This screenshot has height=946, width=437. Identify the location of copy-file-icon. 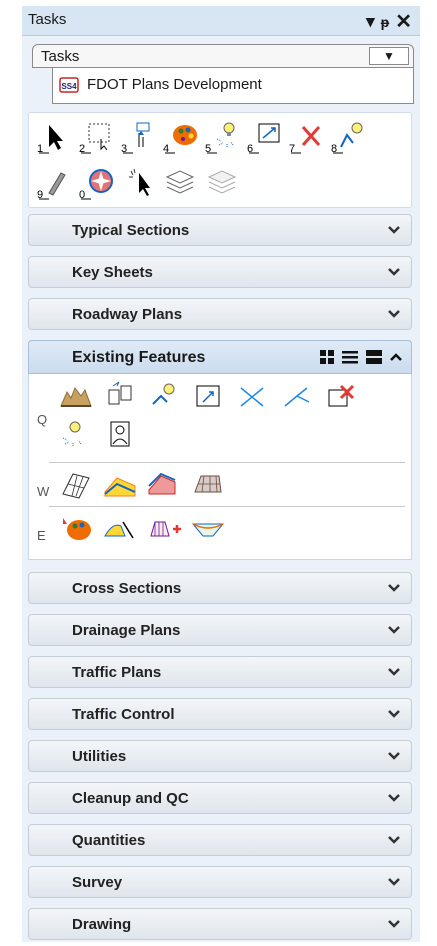
(120, 398).